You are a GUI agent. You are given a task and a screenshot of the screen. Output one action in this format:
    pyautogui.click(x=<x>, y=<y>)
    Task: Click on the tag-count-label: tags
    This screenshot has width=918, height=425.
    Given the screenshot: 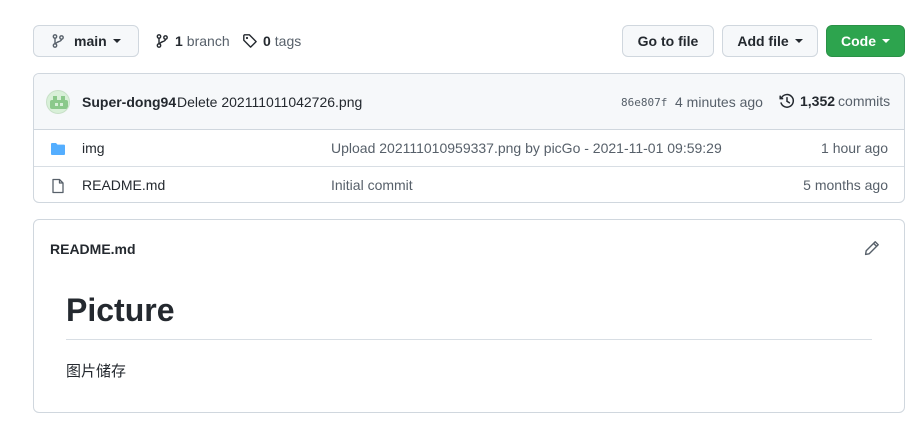 What is the action you would take?
    pyautogui.click(x=288, y=41)
    